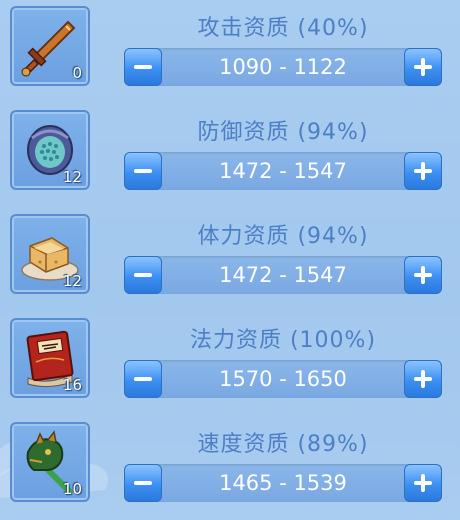 The height and width of the screenshot is (520, 460). What do you see at coordinates (50, 358) in the screenshot?
I see `mana-item-slot: 16` at bounding box center [50, 358].